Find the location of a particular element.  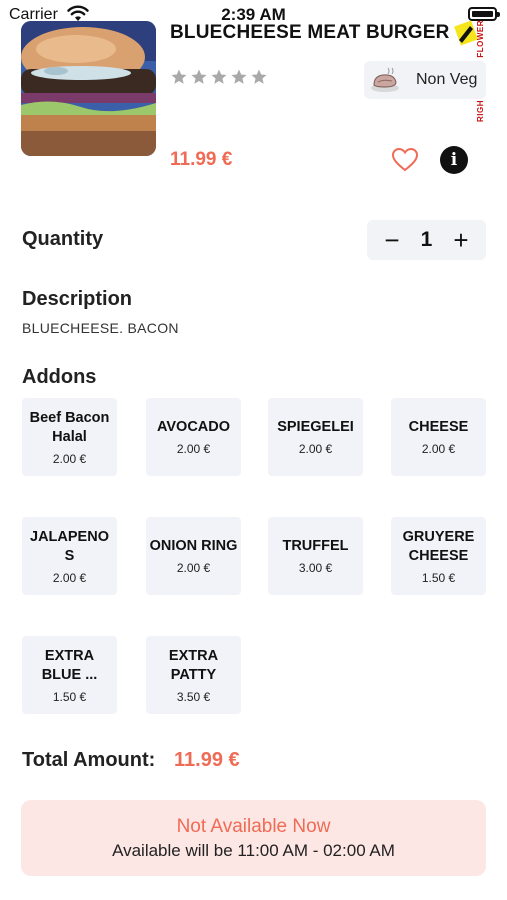

addon-price: 3.00 € is located at coordinates (315, 568).